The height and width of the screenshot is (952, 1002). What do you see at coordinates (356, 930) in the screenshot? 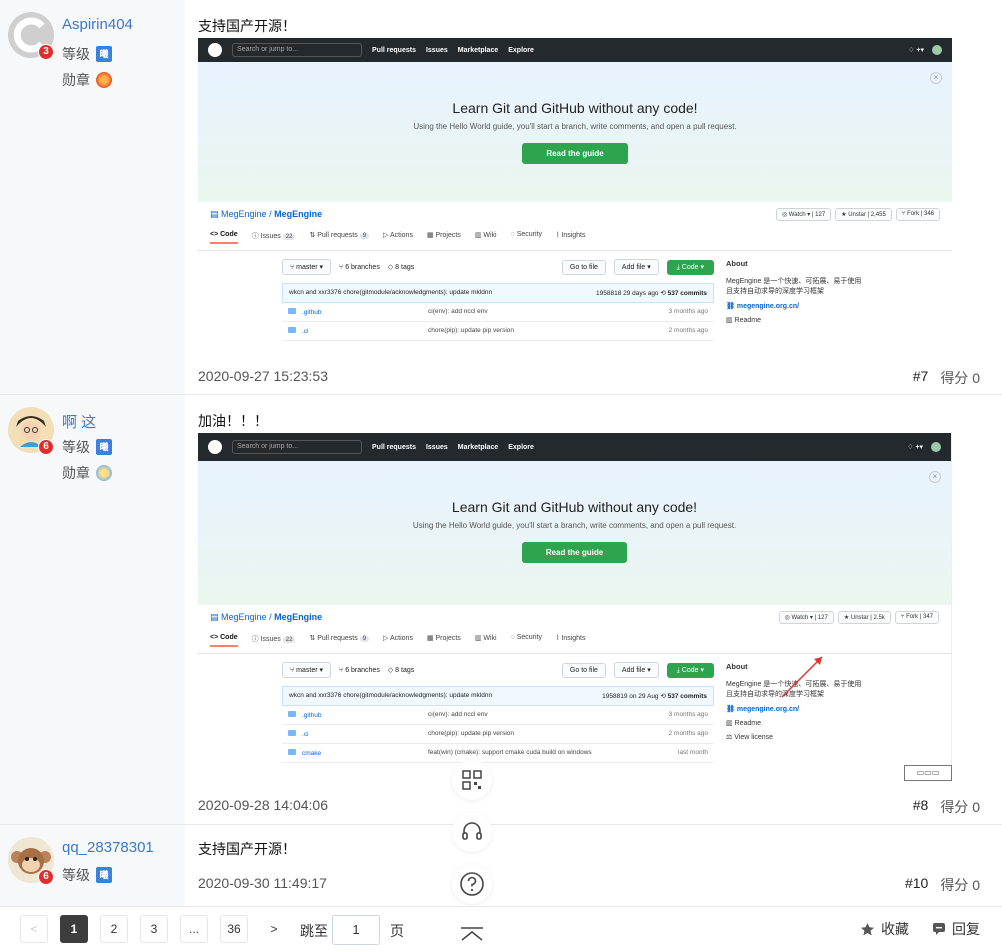
I see `jump-page-input: 1` at bounding box center [356, 930].